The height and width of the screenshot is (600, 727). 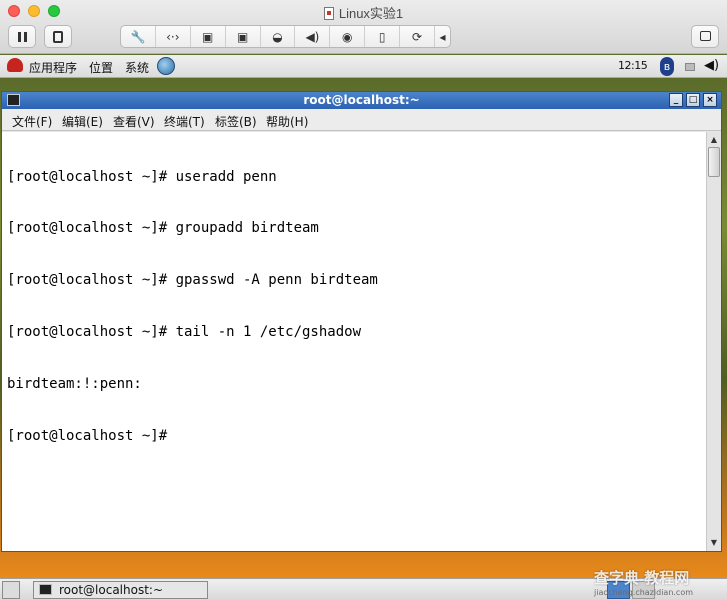 What do you see at coordinates (642, 578) in the screenshot?
I see `watermark-title: 查字典 教程网` at bounding box center [642, 578].